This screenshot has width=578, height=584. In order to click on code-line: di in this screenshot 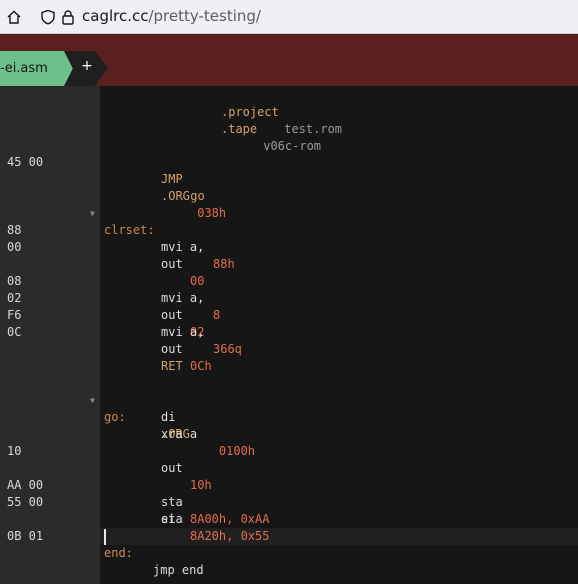, I will do `click(289, 408)`.